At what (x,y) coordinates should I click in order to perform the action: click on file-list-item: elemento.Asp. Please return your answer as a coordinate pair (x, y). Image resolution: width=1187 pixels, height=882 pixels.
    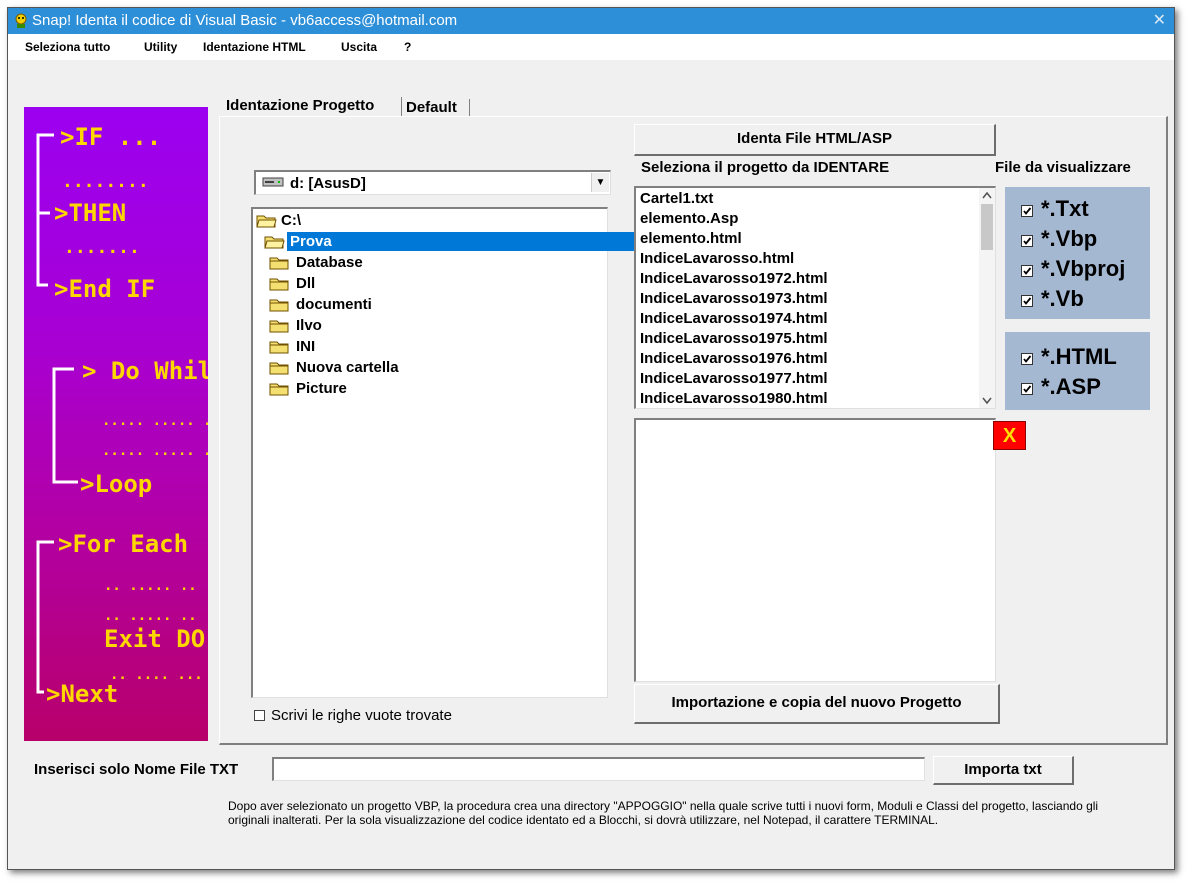
    Looking at the image, I should click on (689, 218).